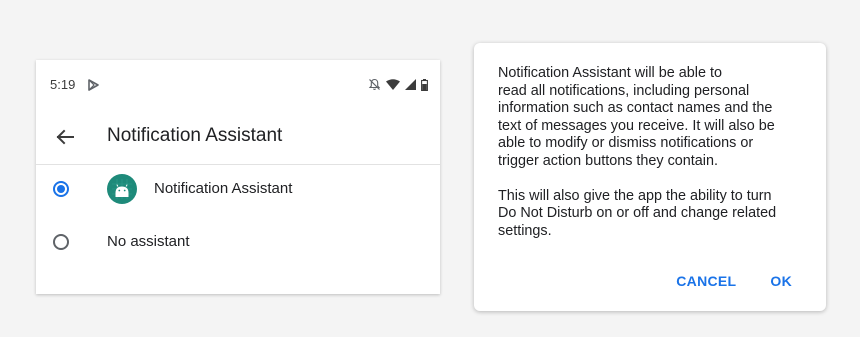 The image size is (860, 337). What do you see at coordinates (424, 84) in the screenshot?
I see `battery-icon` at bounding box center [424, 84].